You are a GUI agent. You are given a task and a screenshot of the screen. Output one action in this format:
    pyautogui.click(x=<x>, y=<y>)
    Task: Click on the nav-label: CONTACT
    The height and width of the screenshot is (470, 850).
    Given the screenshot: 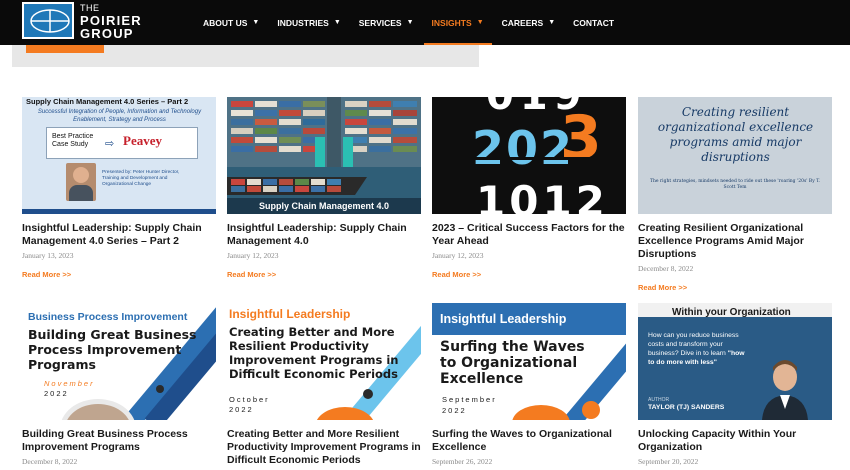 What is the action you would take?
    pyautogui.click(x=594, y=22)
    